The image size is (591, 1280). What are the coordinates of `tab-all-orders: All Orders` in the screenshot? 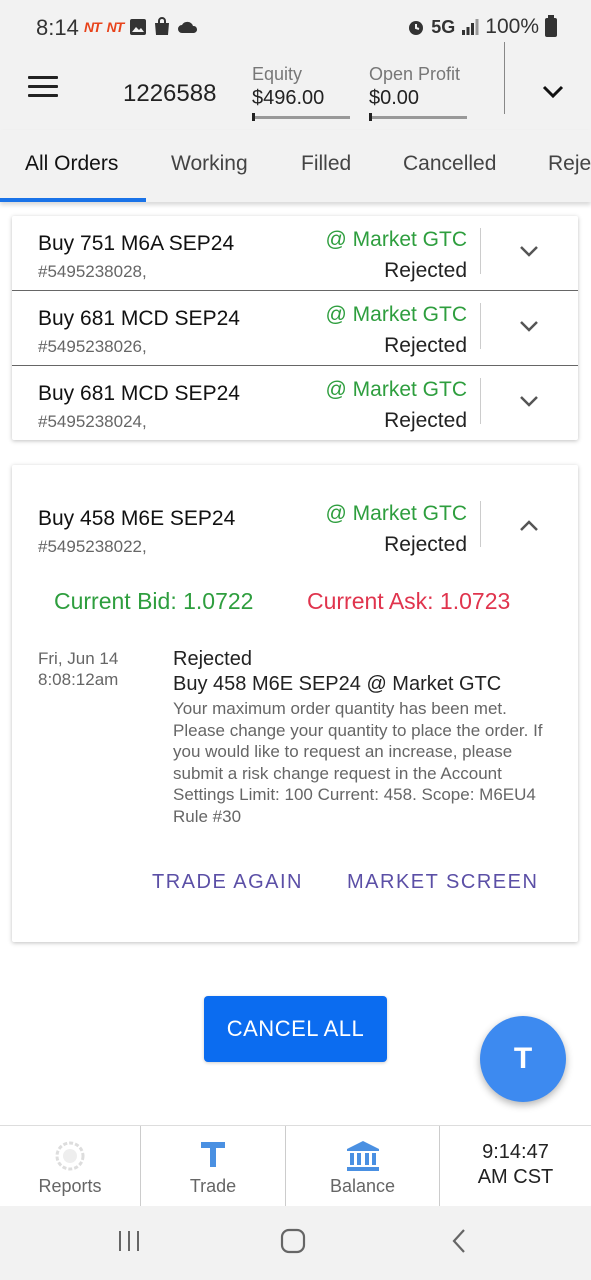 It's located at (71, 164).